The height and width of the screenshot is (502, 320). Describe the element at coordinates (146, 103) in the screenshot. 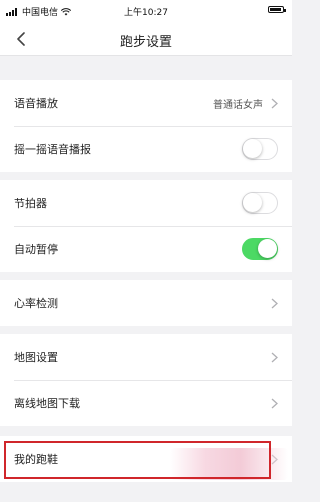

I see `voice-broadcast-row: 语音播放 普通话女声` at that location.